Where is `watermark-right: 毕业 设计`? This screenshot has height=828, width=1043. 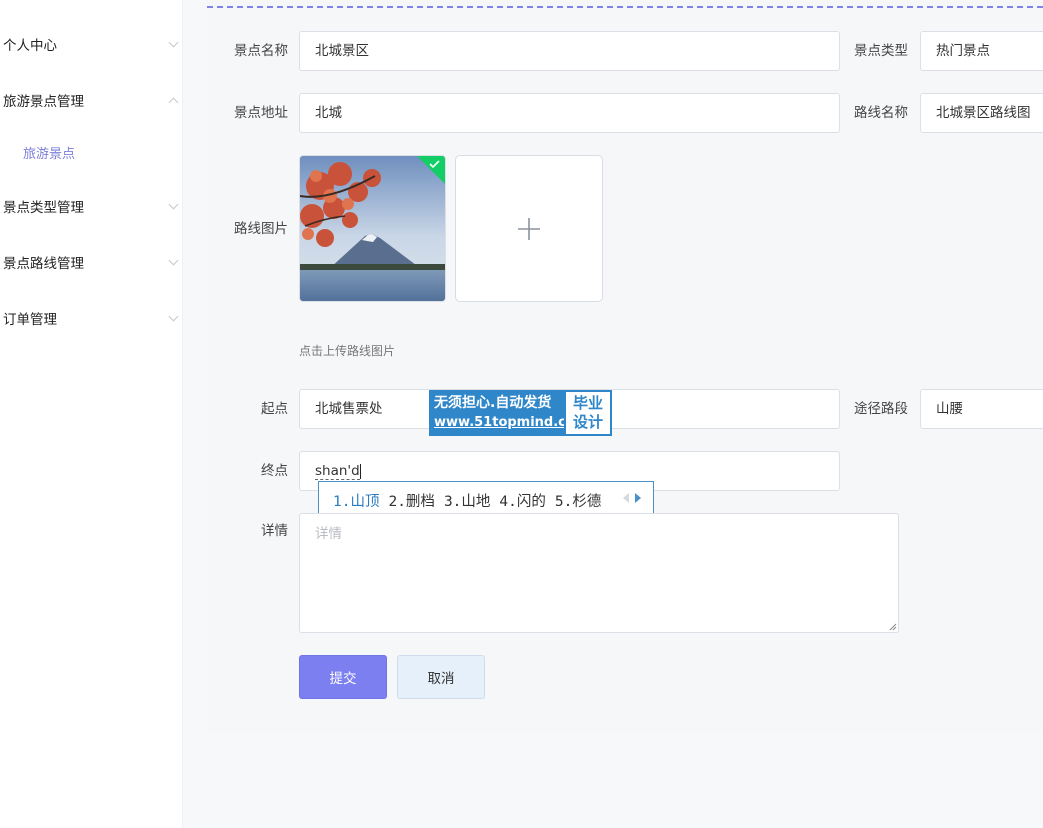 watermark-right: 毕业 设计 is located at coordinates (588, 413).